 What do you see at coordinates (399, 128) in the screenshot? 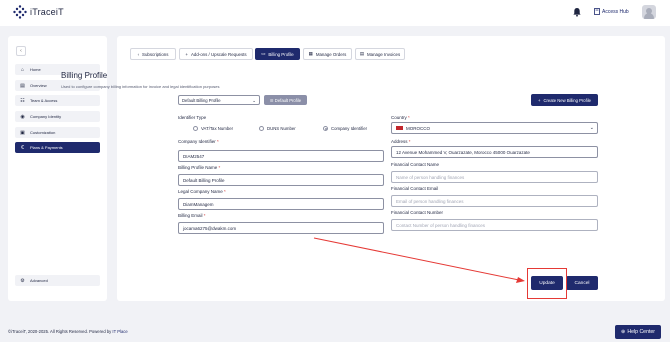
I see `morocco-flag-icon` at bounding box center [399, 128].